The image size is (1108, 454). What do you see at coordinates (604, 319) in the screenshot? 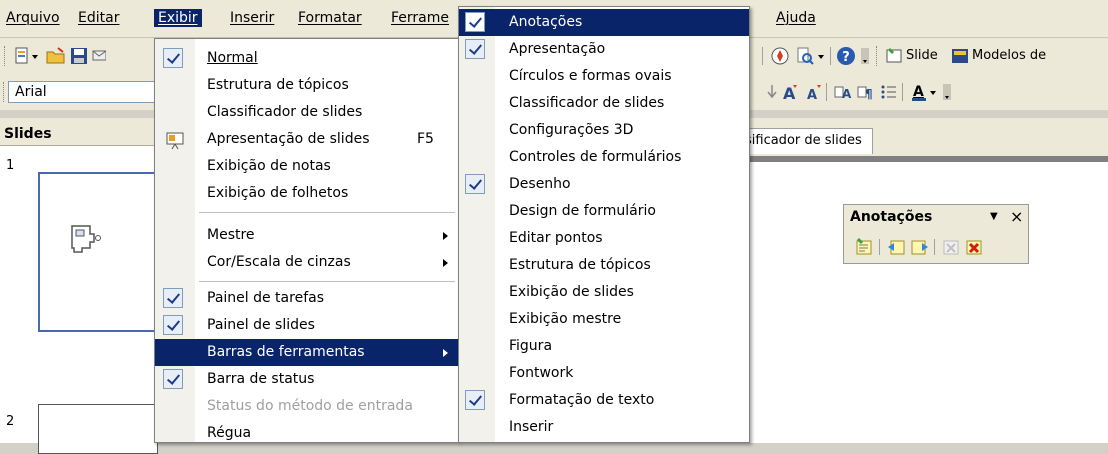
I see `submenu-item-exibicao-mestre: Exibição mestre` at bounding box center [604, 319].